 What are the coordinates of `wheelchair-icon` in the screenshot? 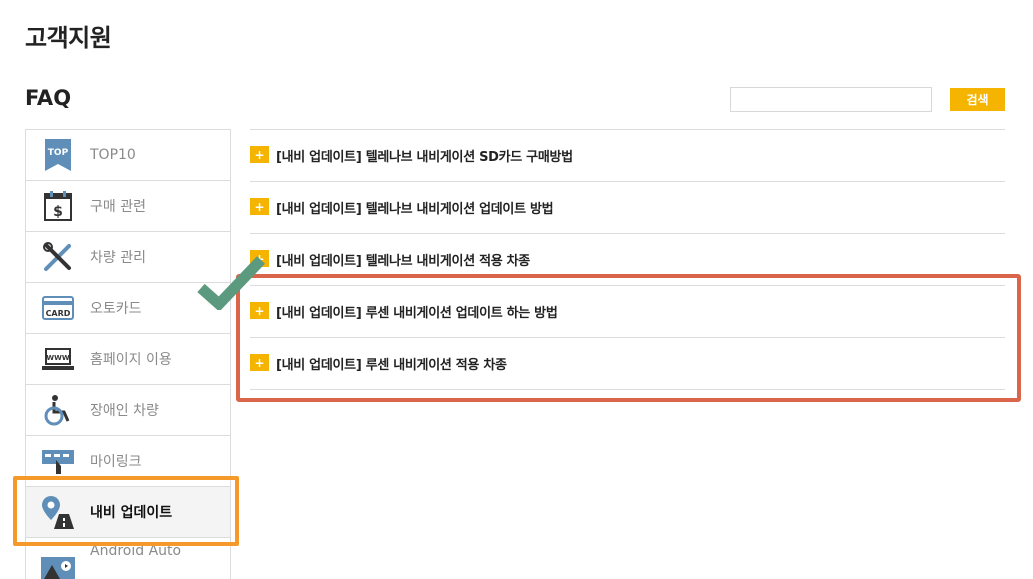 It's located at (58, 410).